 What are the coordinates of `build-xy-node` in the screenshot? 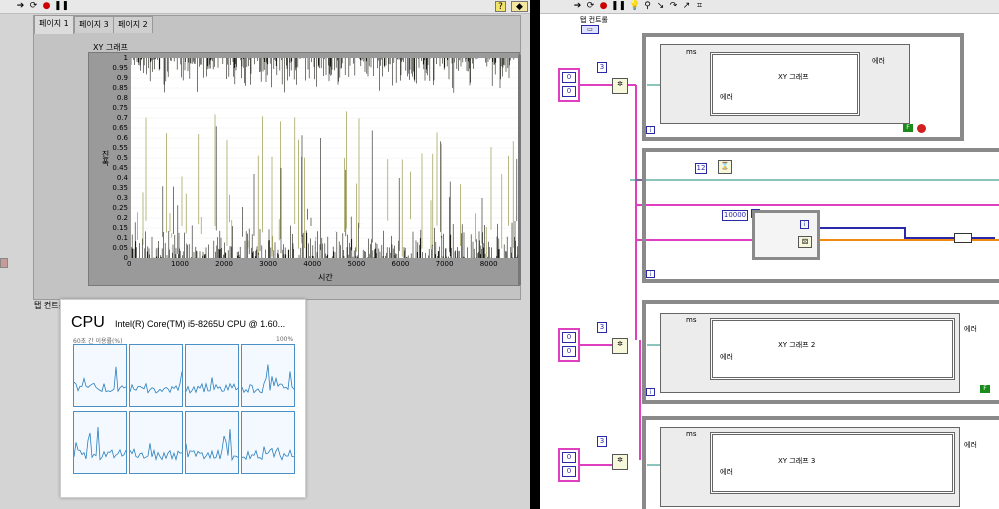 It's located at (963, 238).